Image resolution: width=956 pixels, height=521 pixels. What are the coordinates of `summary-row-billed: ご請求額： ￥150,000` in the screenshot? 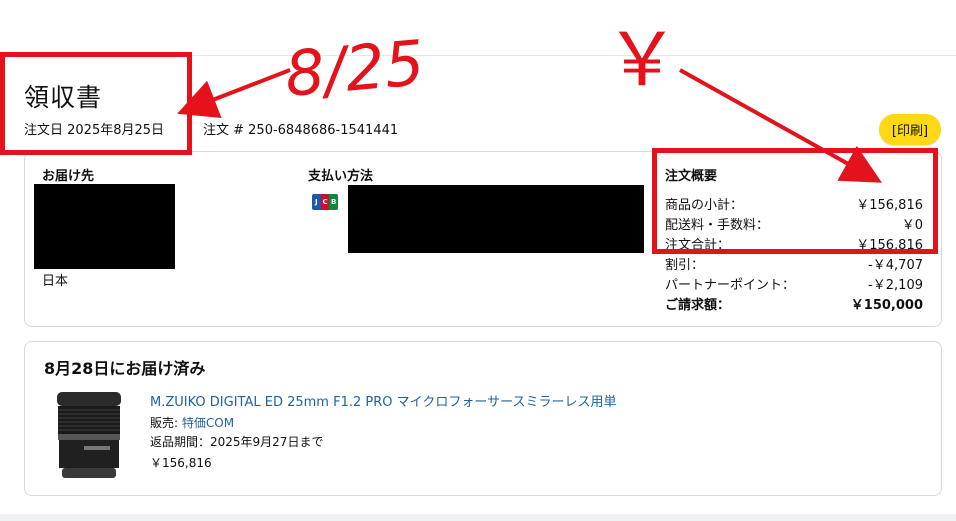 It's located at (794, 305).